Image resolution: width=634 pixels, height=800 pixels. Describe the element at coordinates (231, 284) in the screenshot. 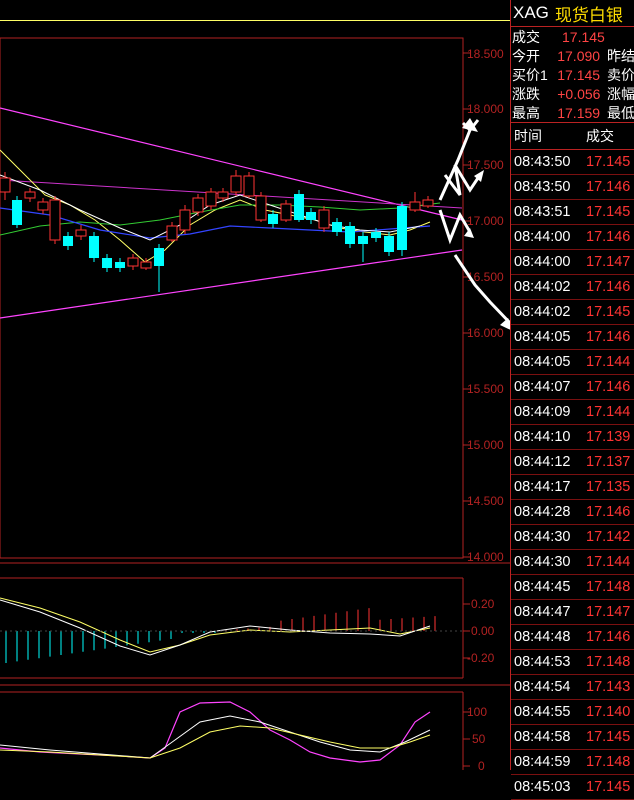

I see `lower-trendline` at that location.